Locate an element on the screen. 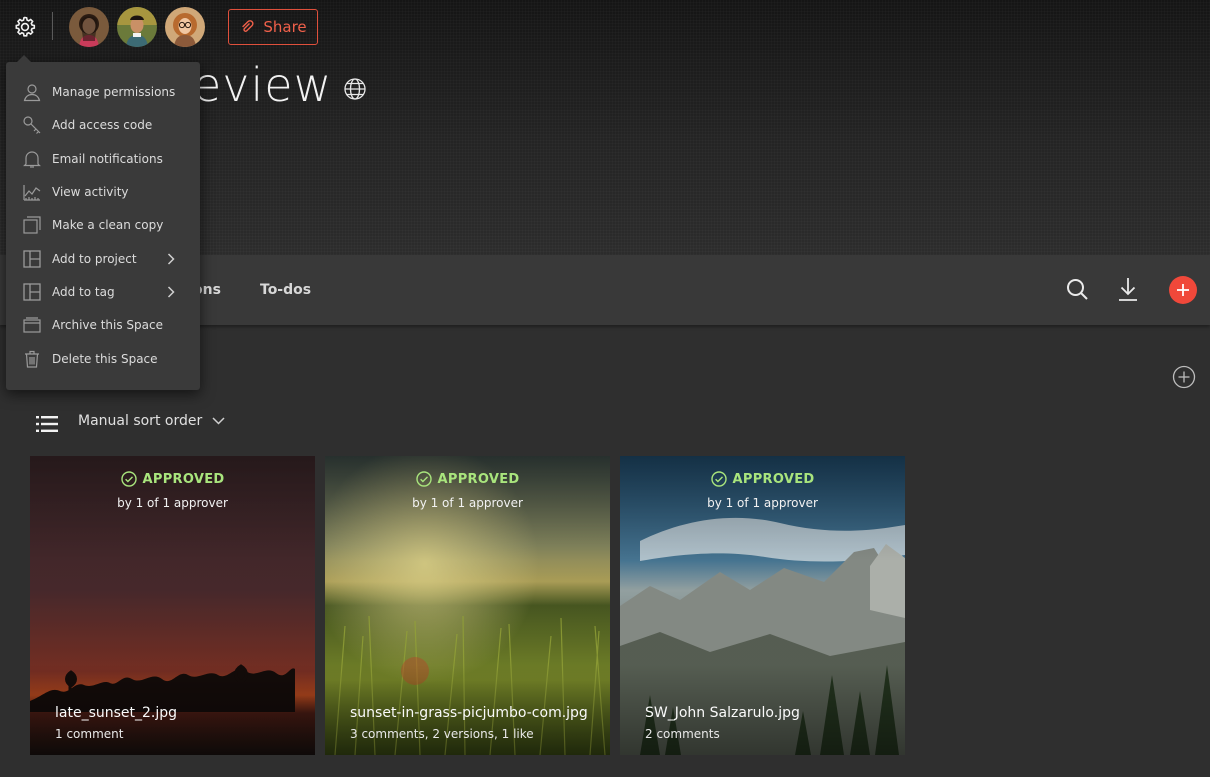  share-button: Share is located at coordinates (273, 27).